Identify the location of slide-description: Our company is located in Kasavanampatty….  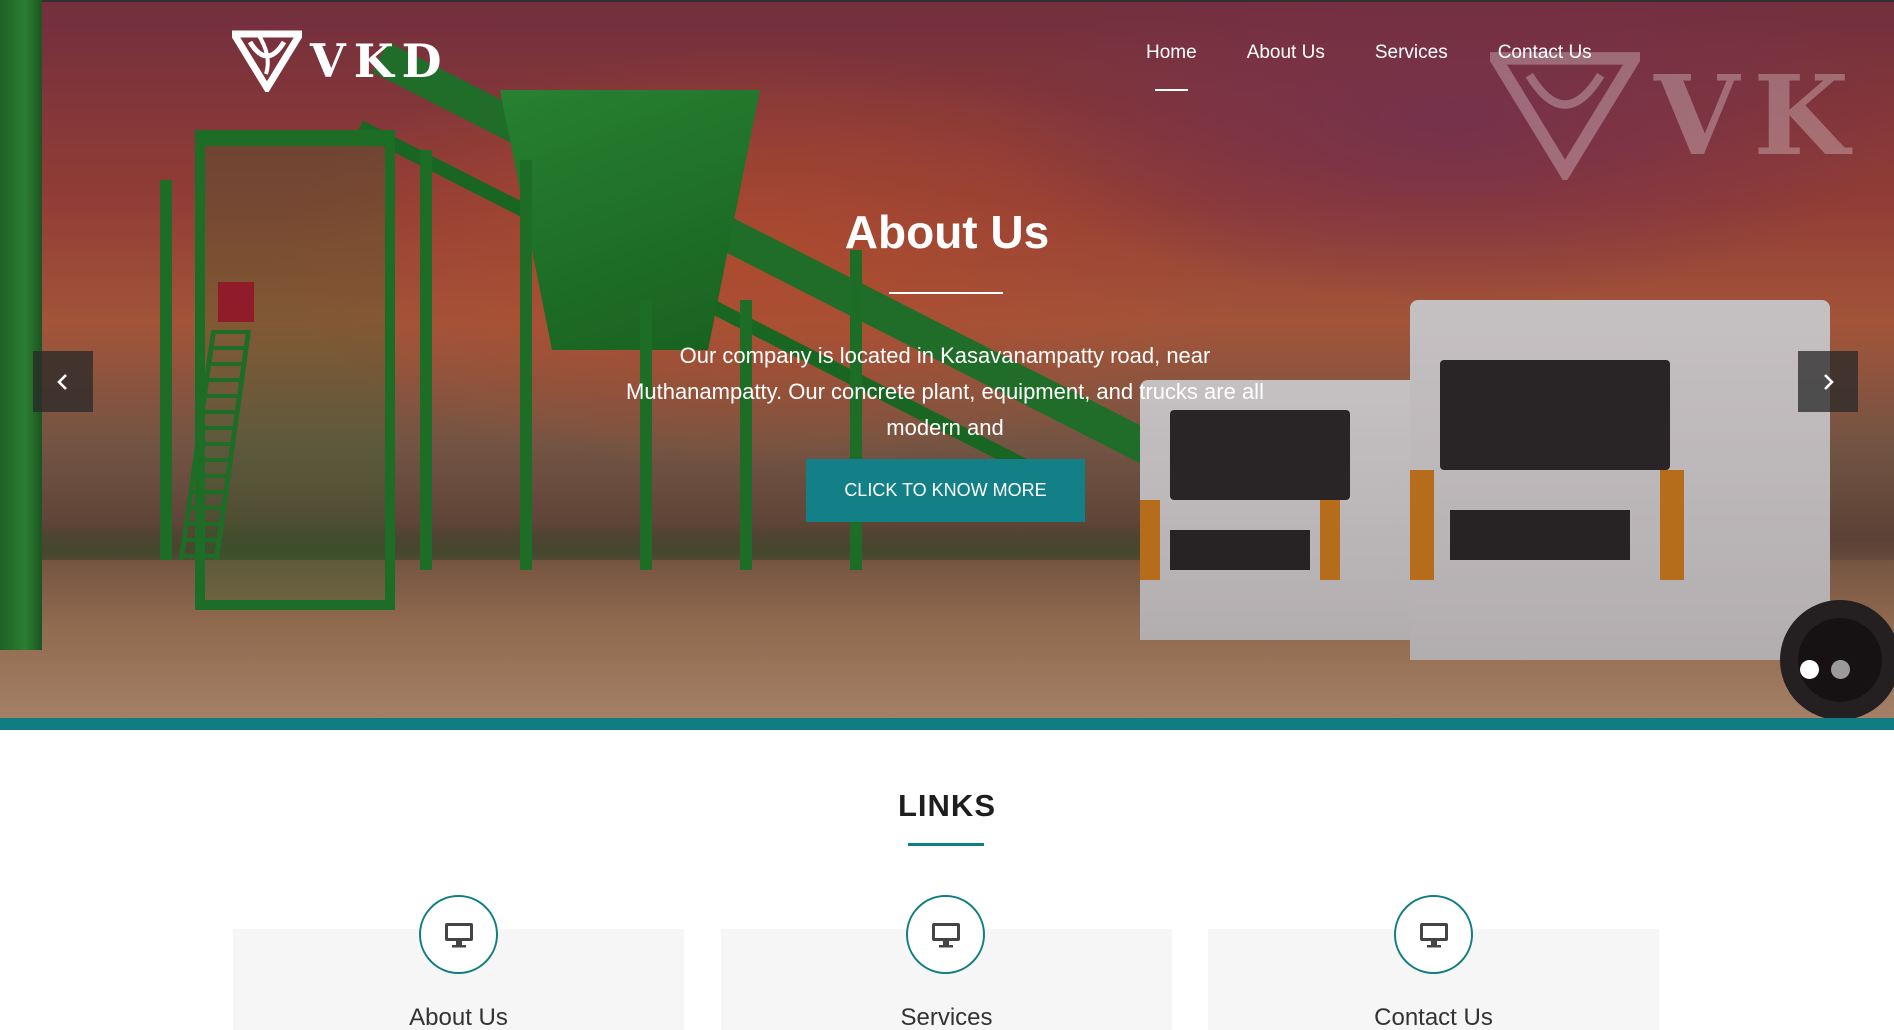
(945, 391).